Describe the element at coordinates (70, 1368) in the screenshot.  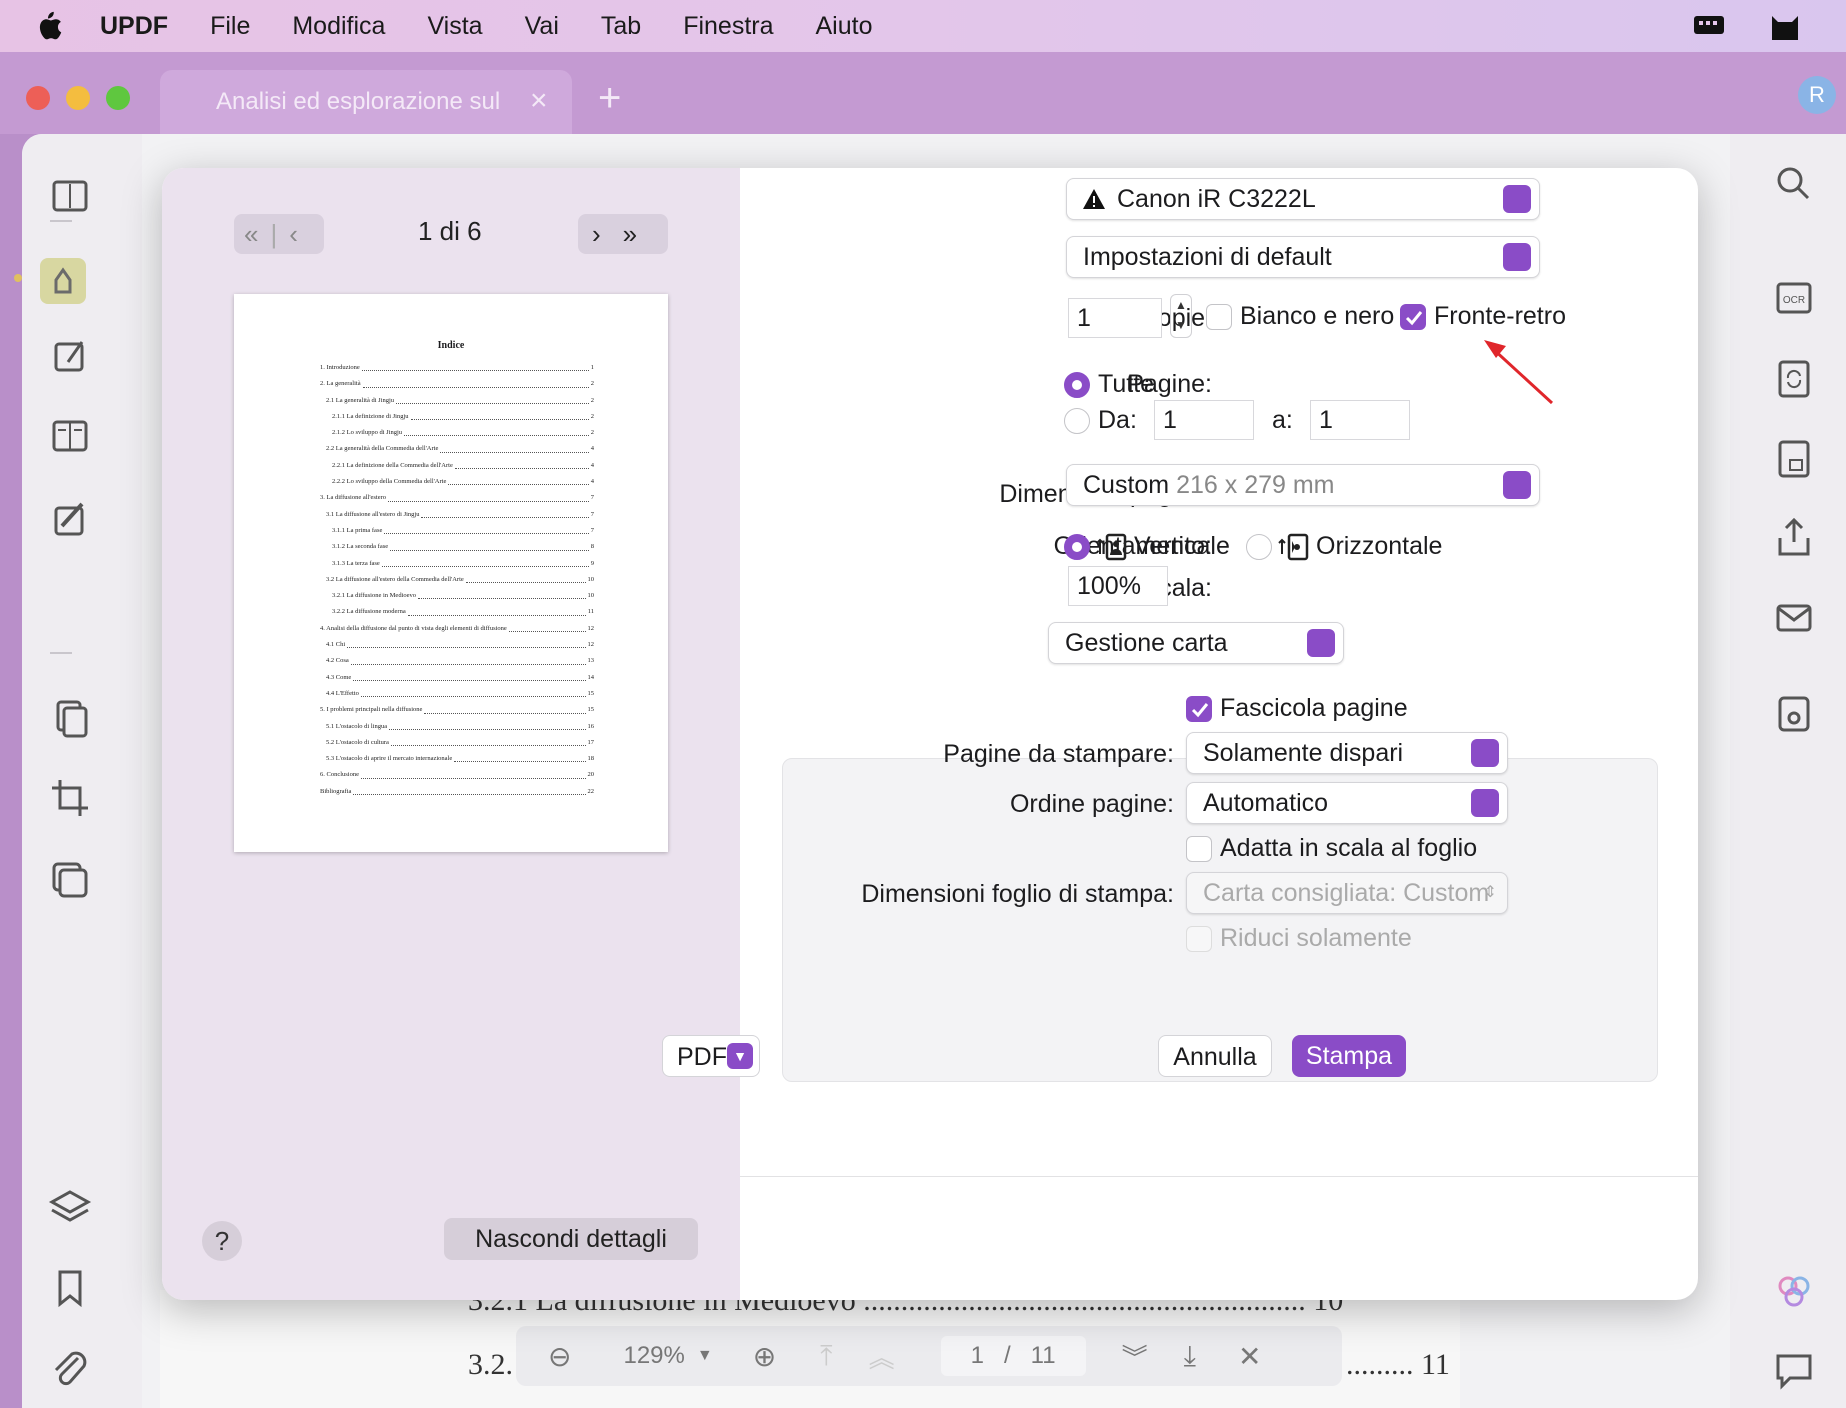
I see `attachment-icon` at that location.